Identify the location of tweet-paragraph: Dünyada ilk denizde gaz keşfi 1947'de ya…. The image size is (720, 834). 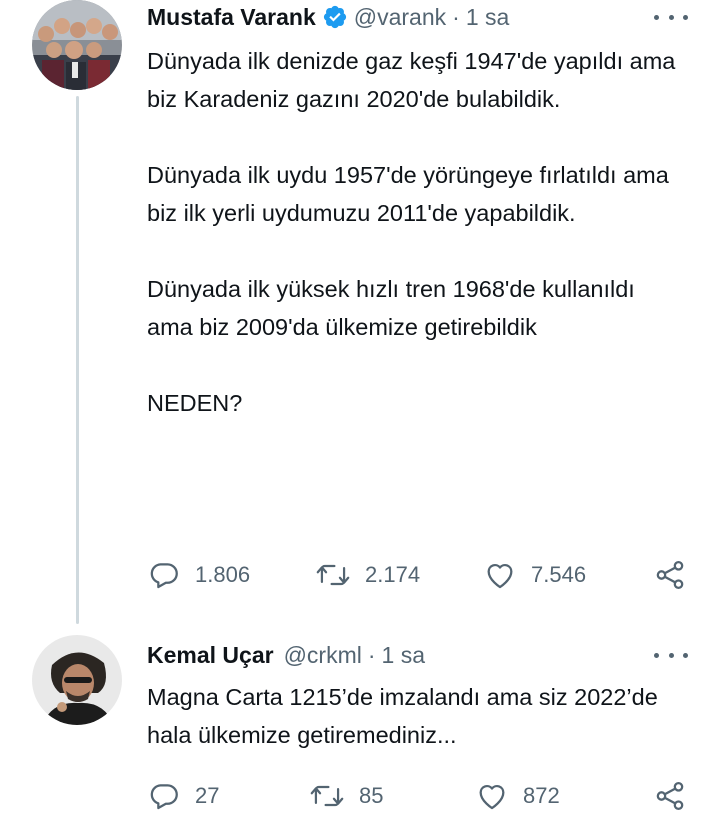
(411, 80).